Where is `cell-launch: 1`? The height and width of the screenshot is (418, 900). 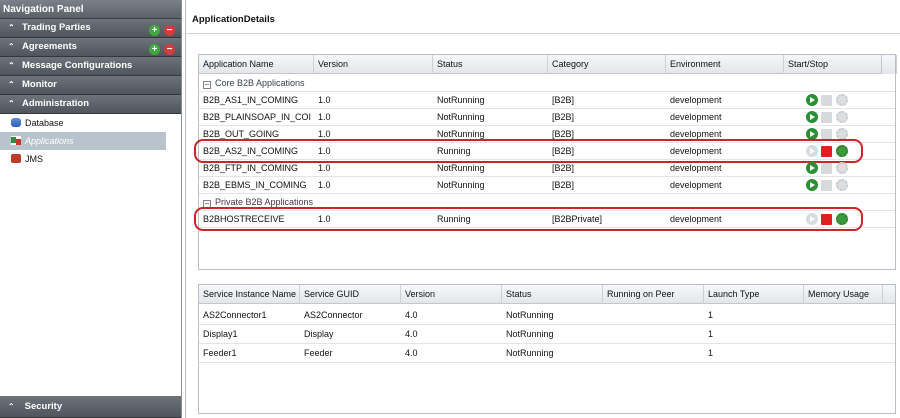
cell-launch: 1 is located at coordinates (711, 334).